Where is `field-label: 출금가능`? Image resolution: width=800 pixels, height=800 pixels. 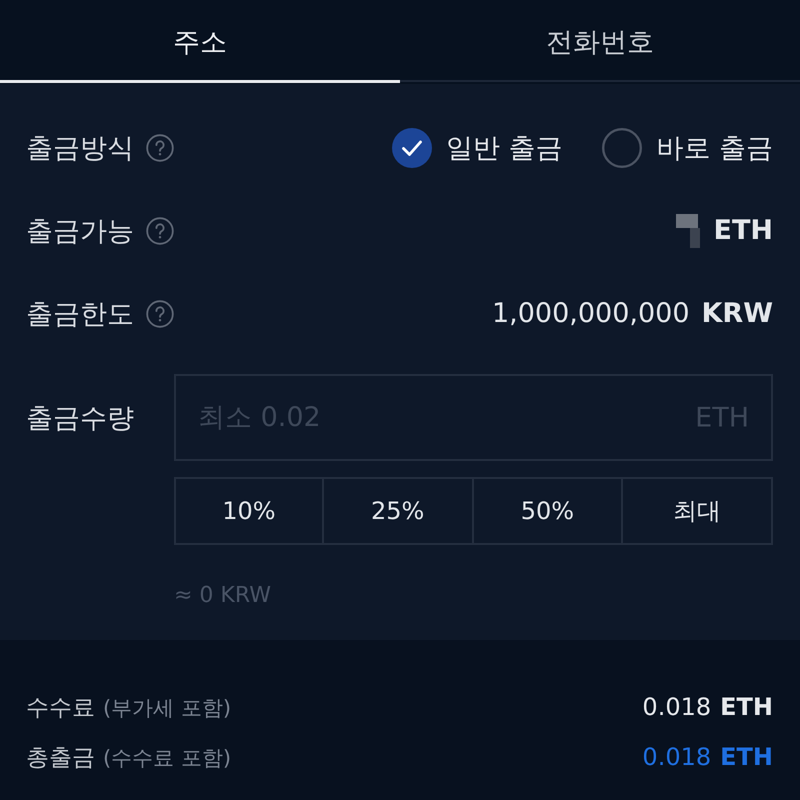
field-label: 출금가능 is located at coordinates (80, 231).